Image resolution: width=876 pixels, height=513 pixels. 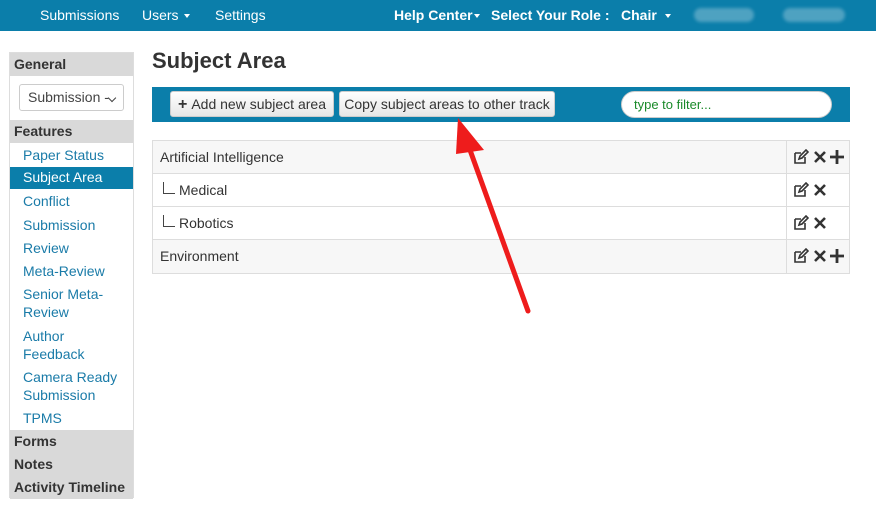 I want to click on subject-area-label: Artificial Intelligence, so click(x=222, y=157).